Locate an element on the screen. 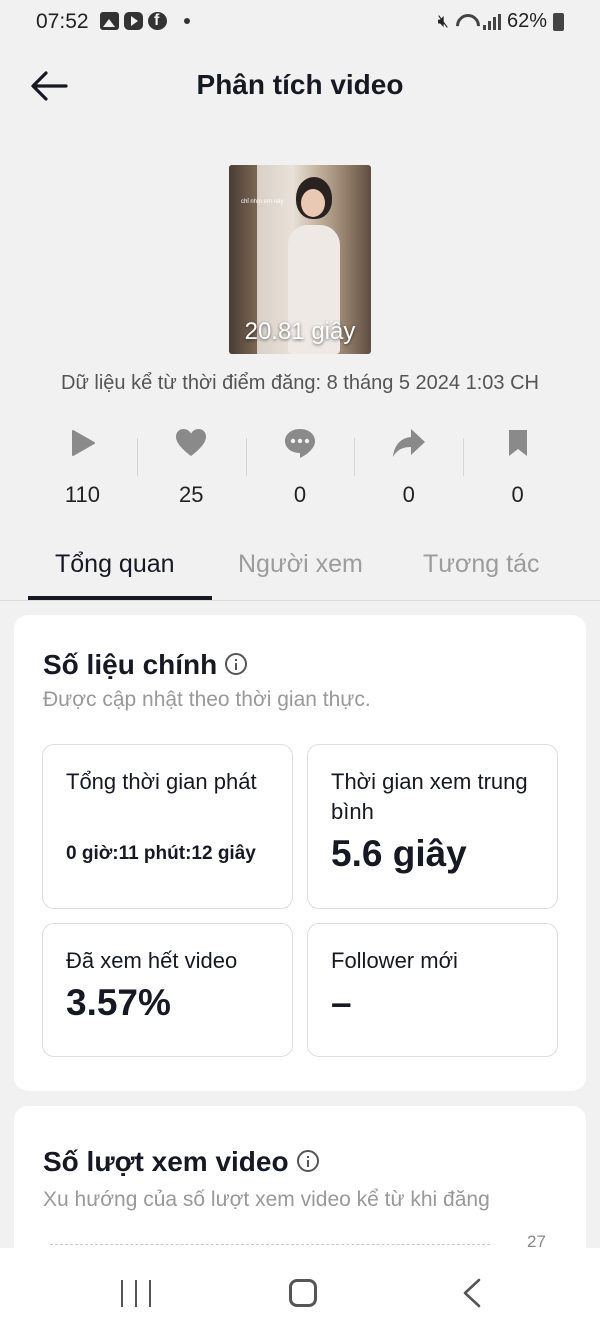 This screenshot has width=600, height=1333. status-notification-icons is located at coordinates (145, 21).